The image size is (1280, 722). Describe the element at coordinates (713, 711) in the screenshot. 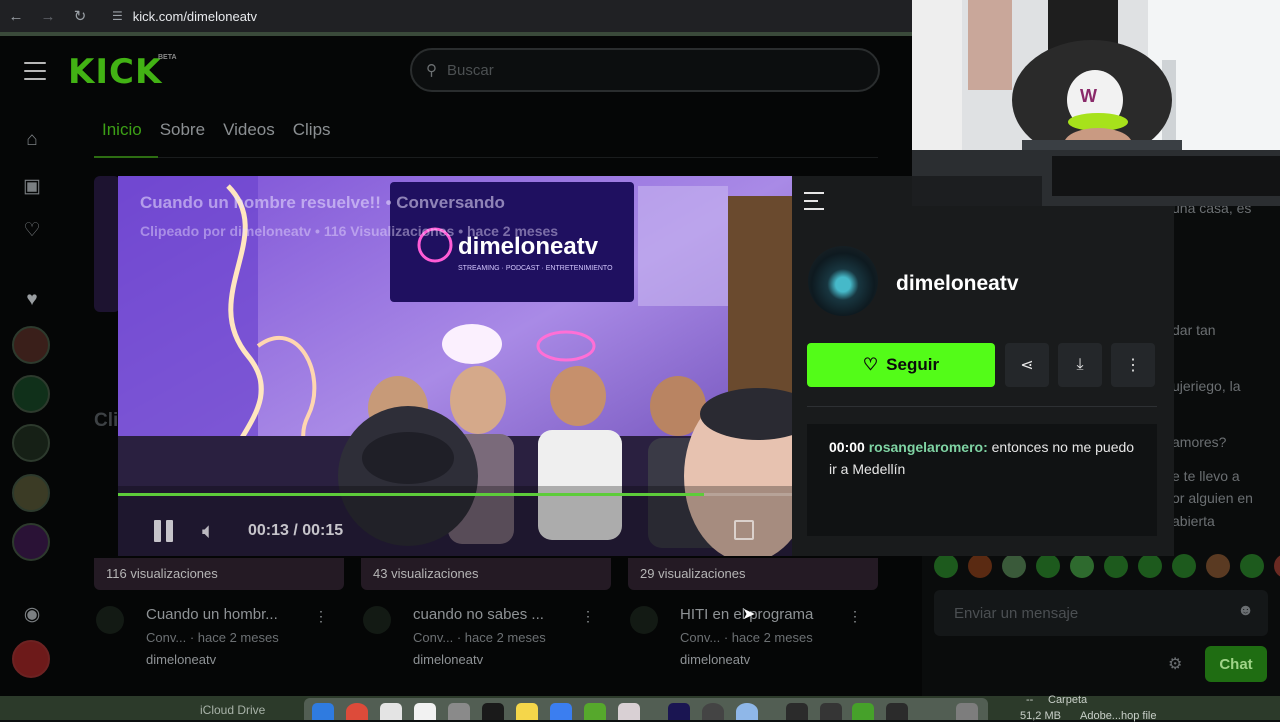

I see `clock-icon` at that location.